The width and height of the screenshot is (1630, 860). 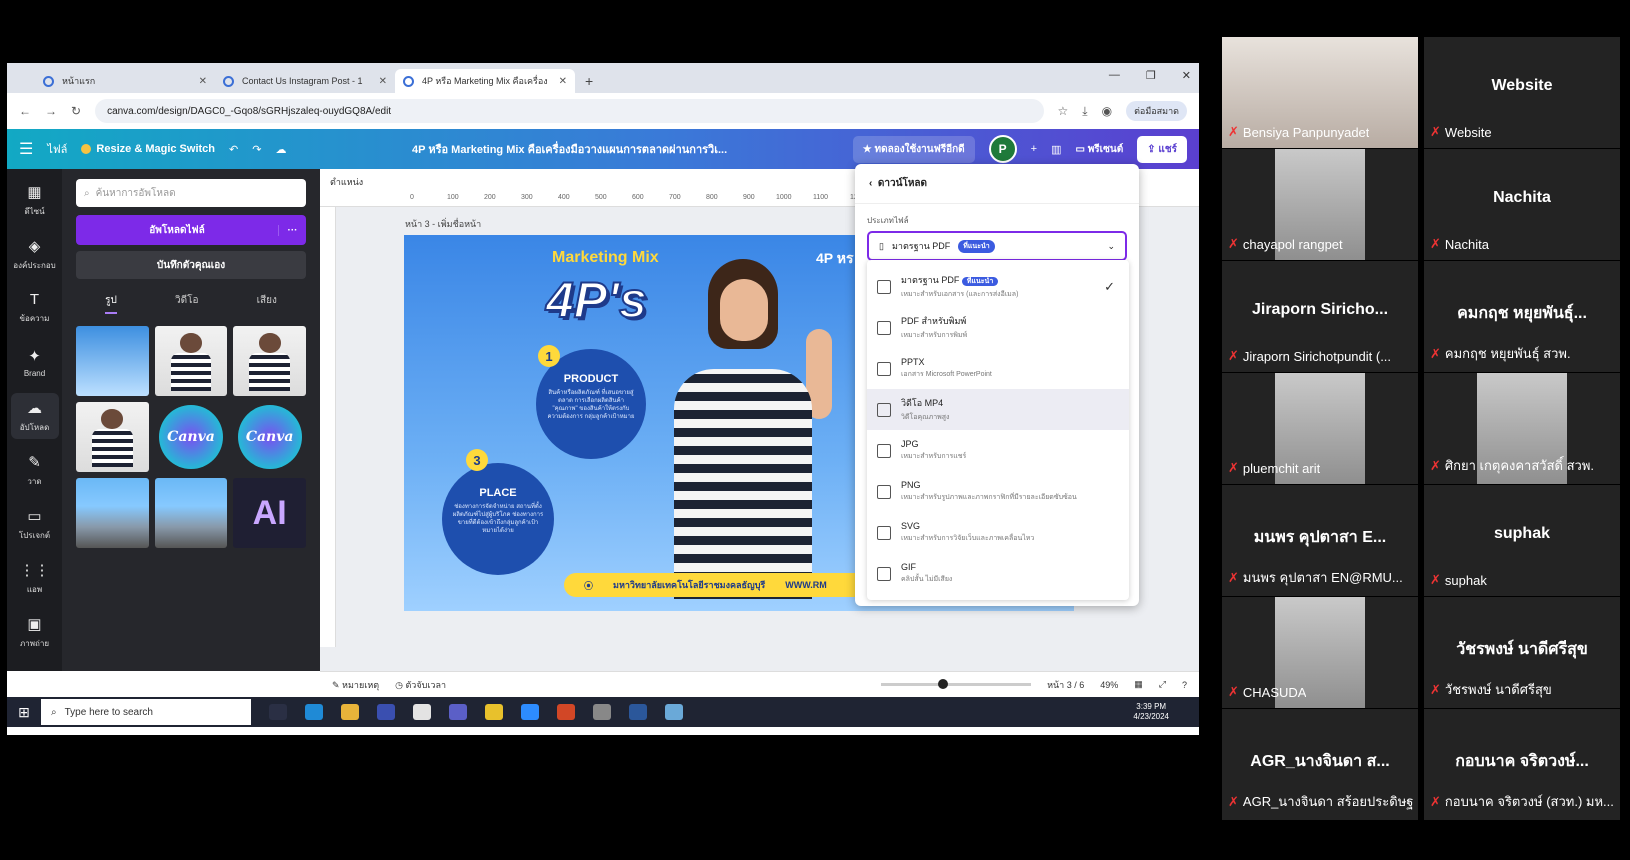 I want to click on add-collaborator-icon: +, so click(x=1034, y=149).